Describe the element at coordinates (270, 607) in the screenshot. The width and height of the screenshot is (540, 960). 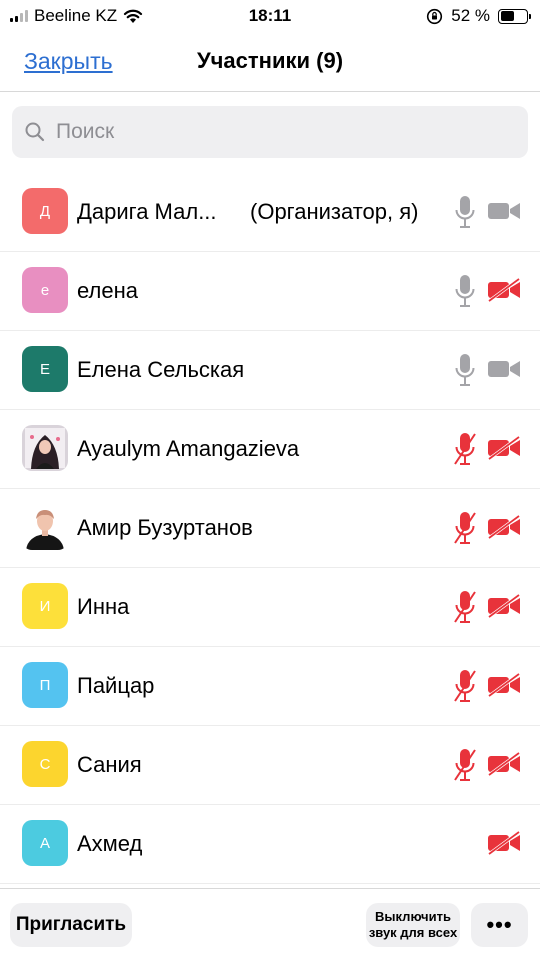
I see `participant-row: И Инна` at that location.